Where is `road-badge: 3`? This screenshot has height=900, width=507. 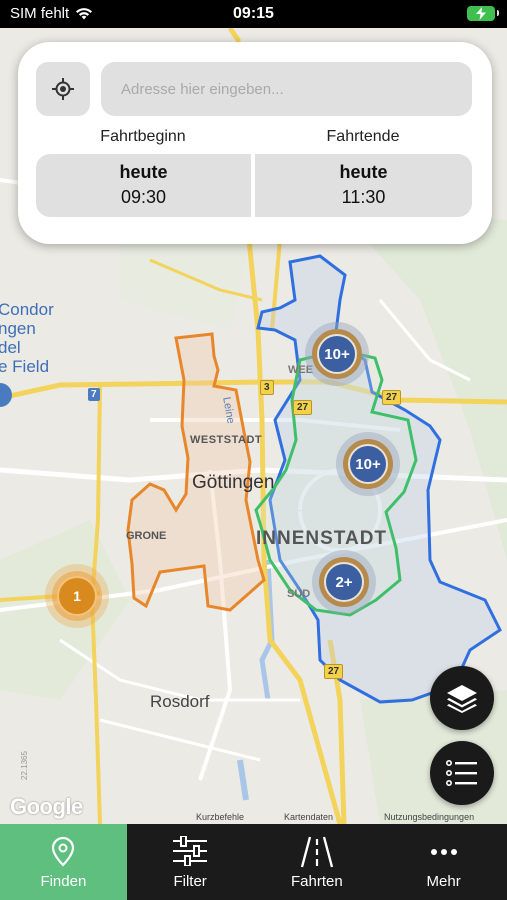 road-badge: 3 is located at coordinates (267, 387).